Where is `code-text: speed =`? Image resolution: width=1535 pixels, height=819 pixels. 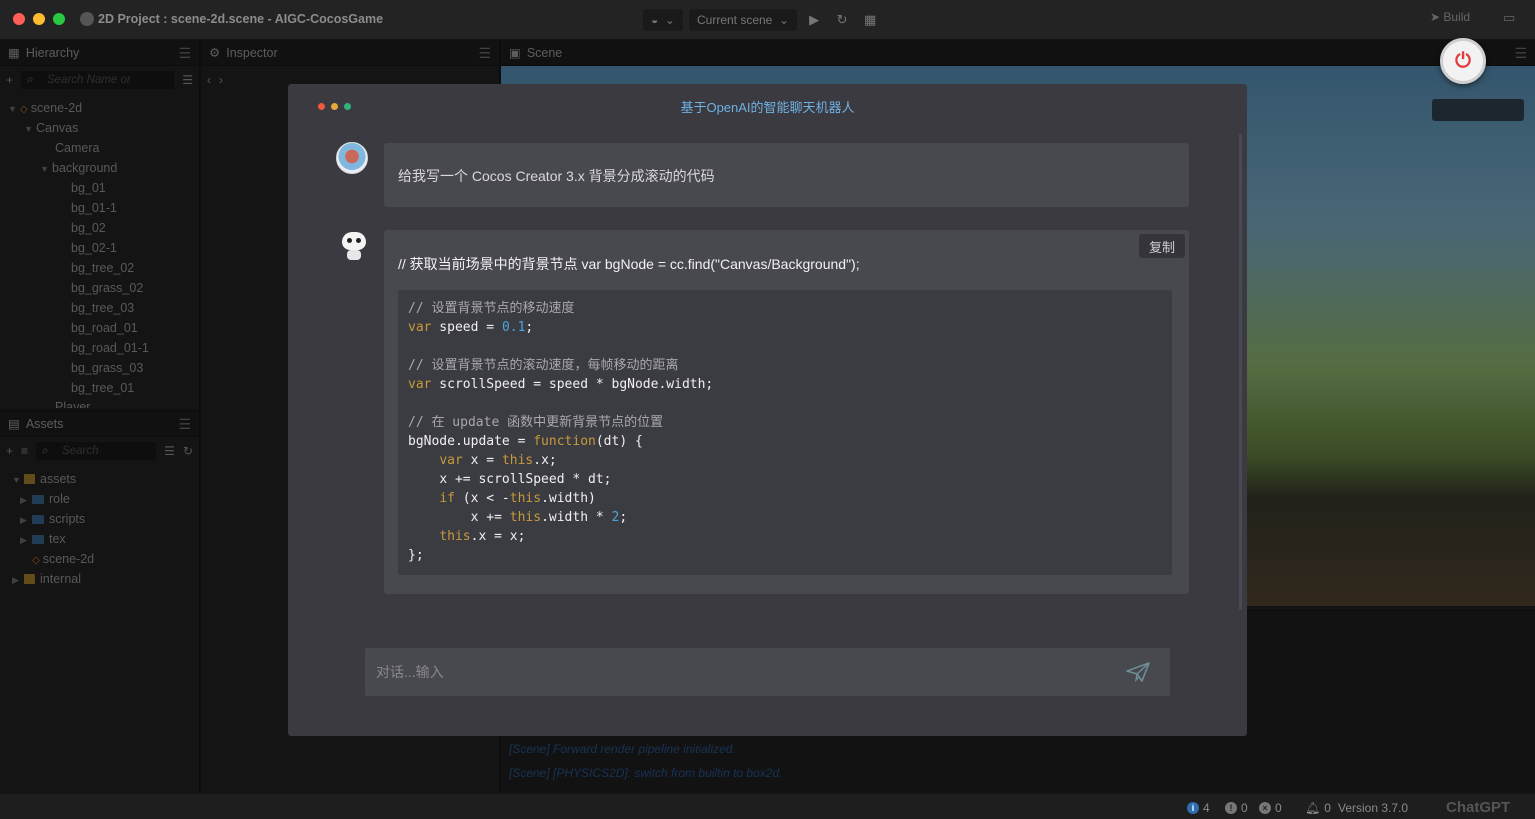
code-text: speed = is located at coordinates (466, 327).